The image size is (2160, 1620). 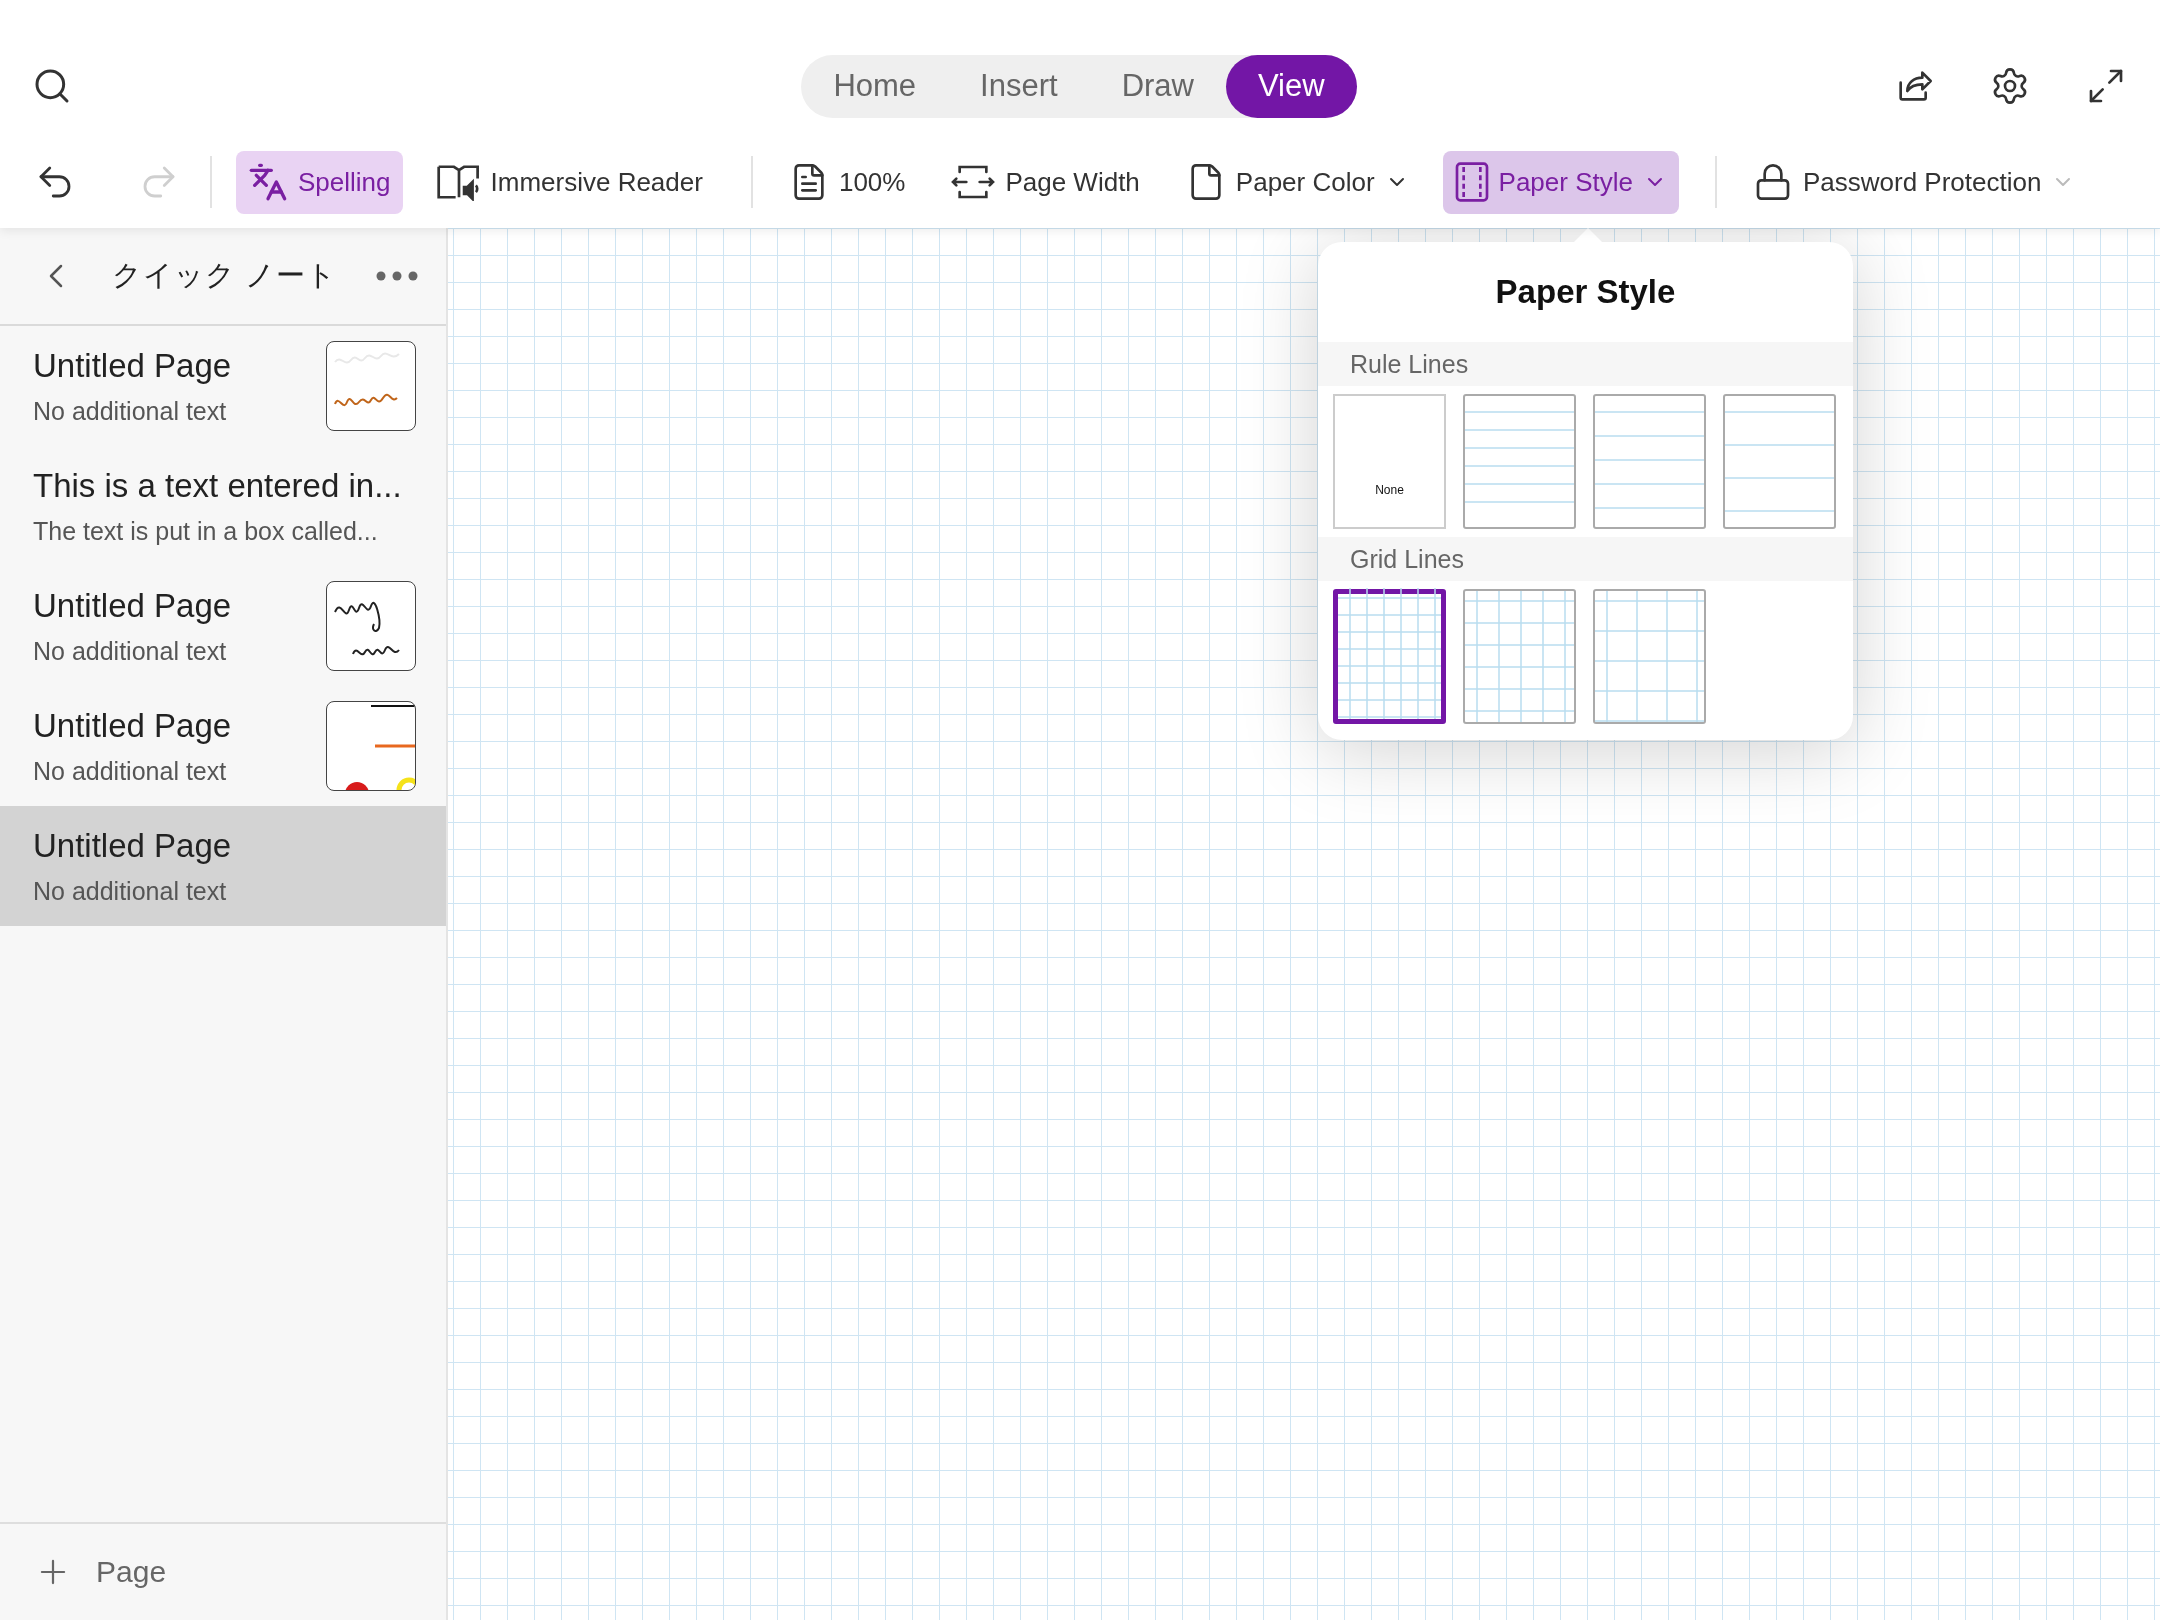 I want to click on ribbon-button: Page Width, so click(x=1045, y=182).